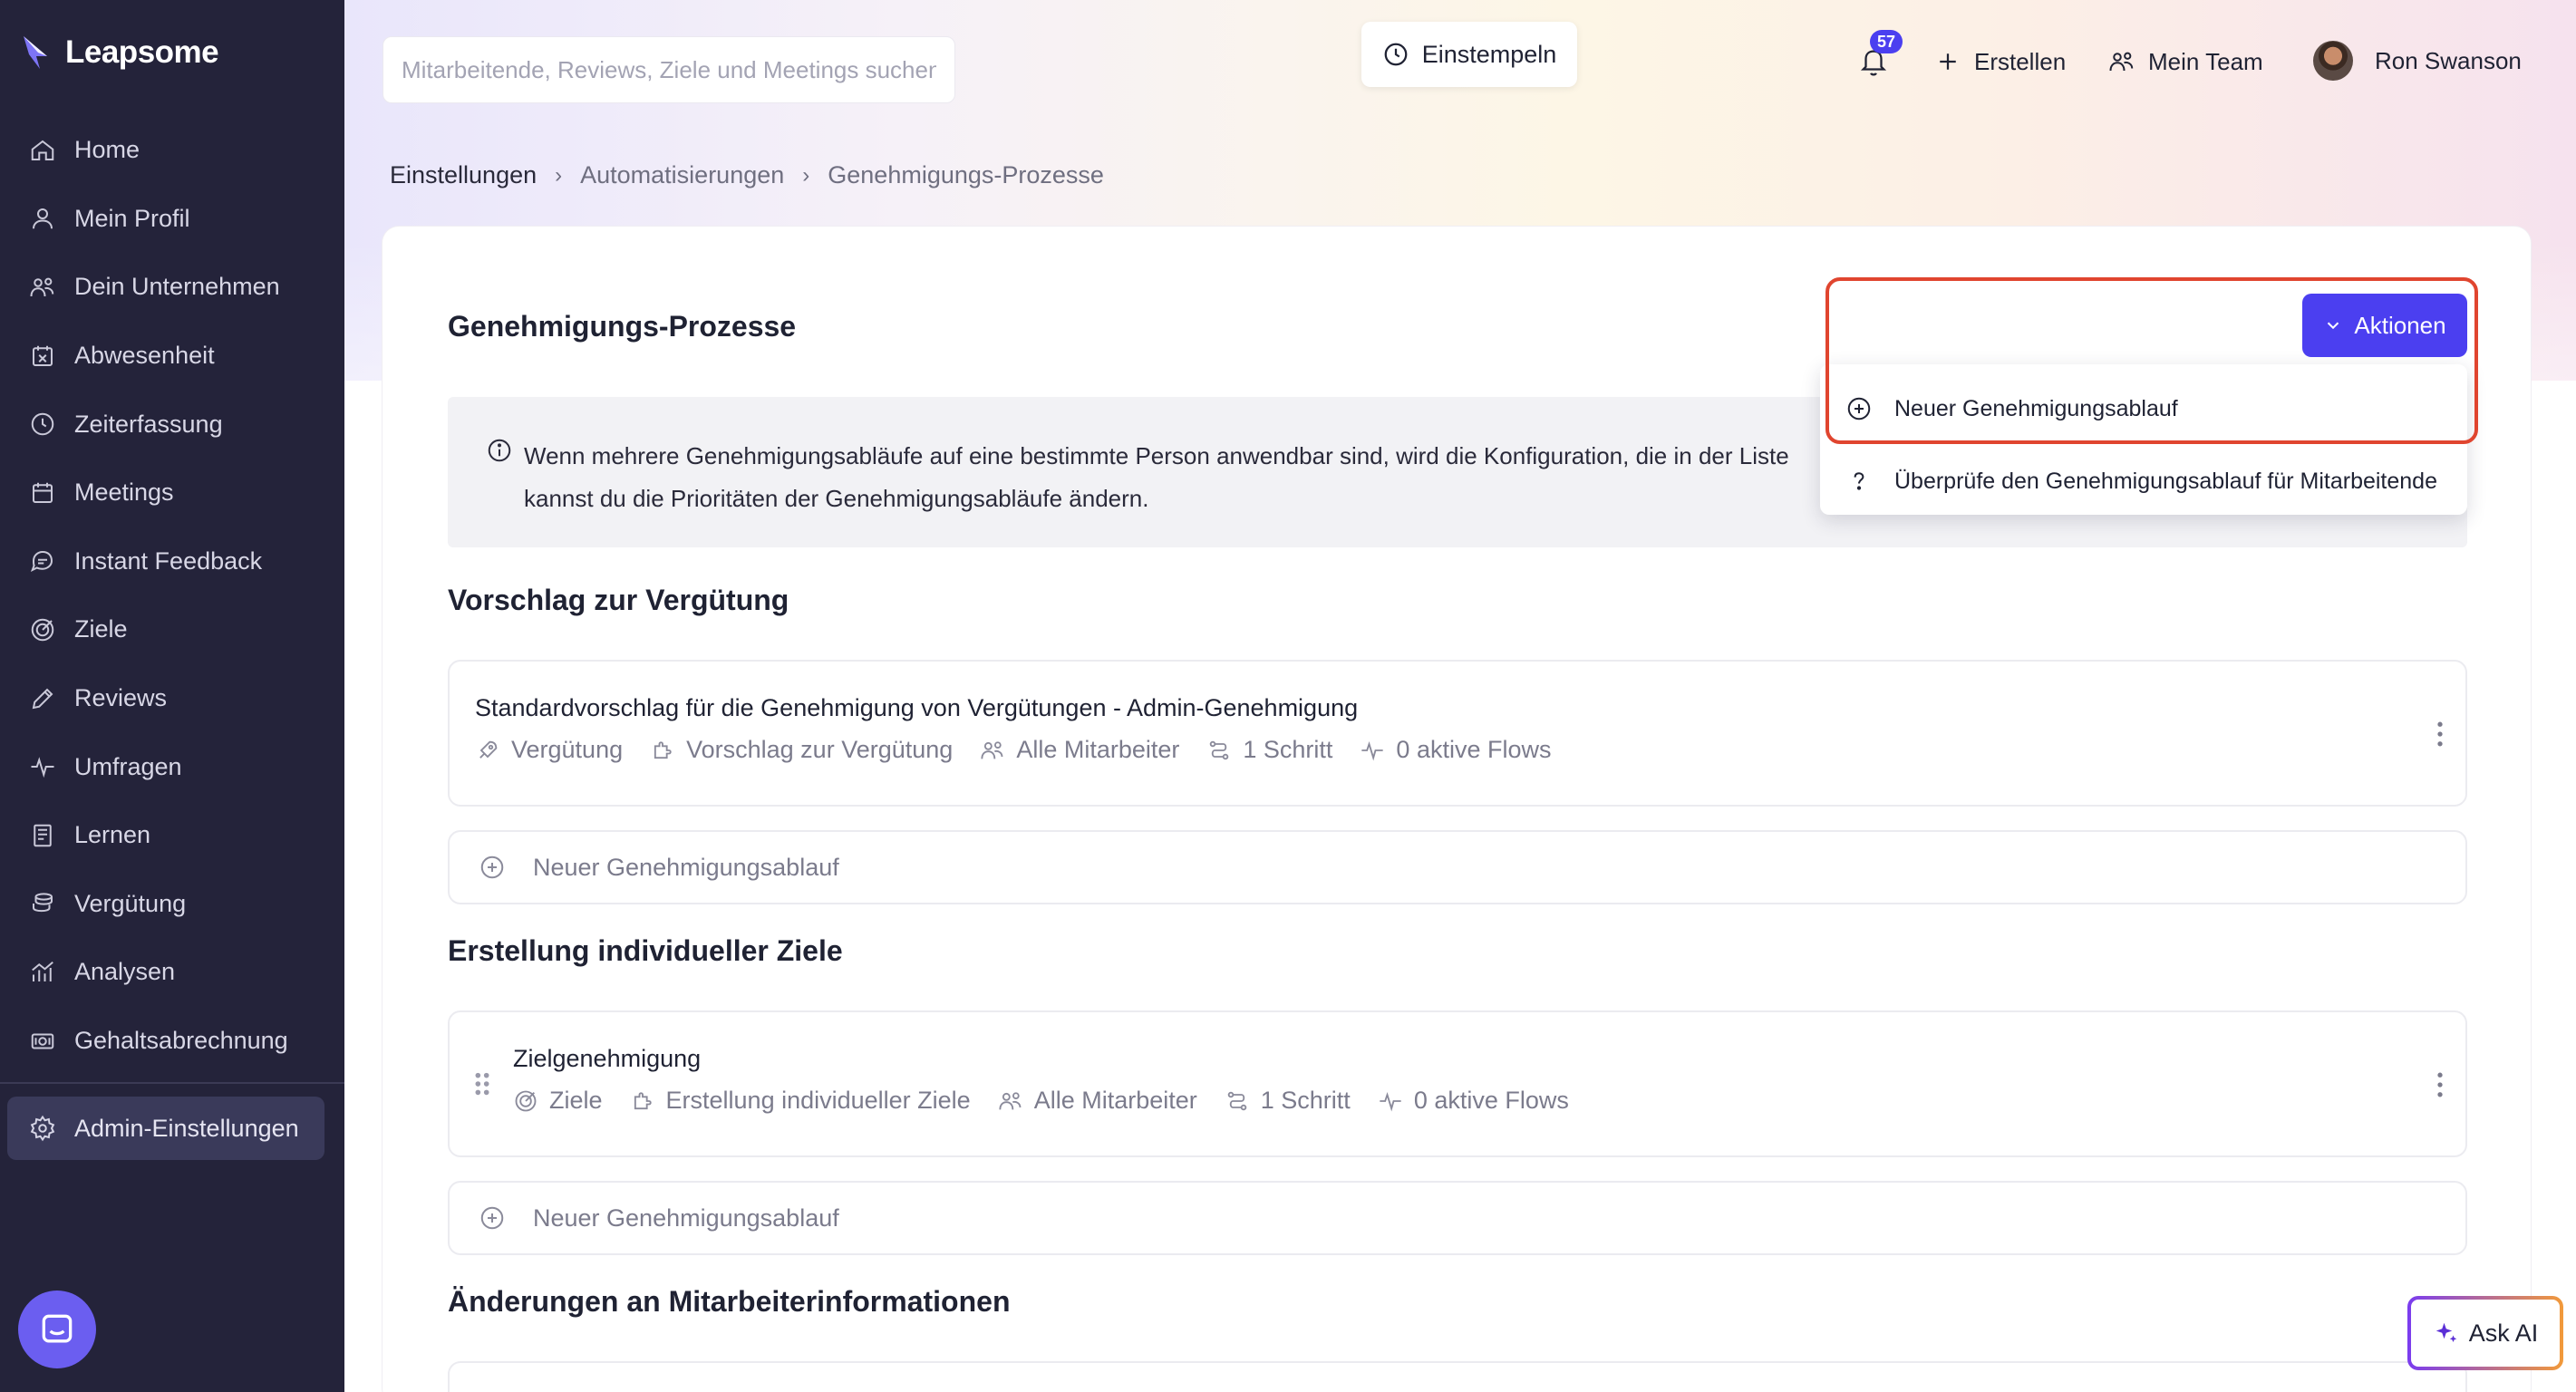 This screenshot has width=2576, height=1392. I want to click on sparkles-icon, so click(2446, 1332).